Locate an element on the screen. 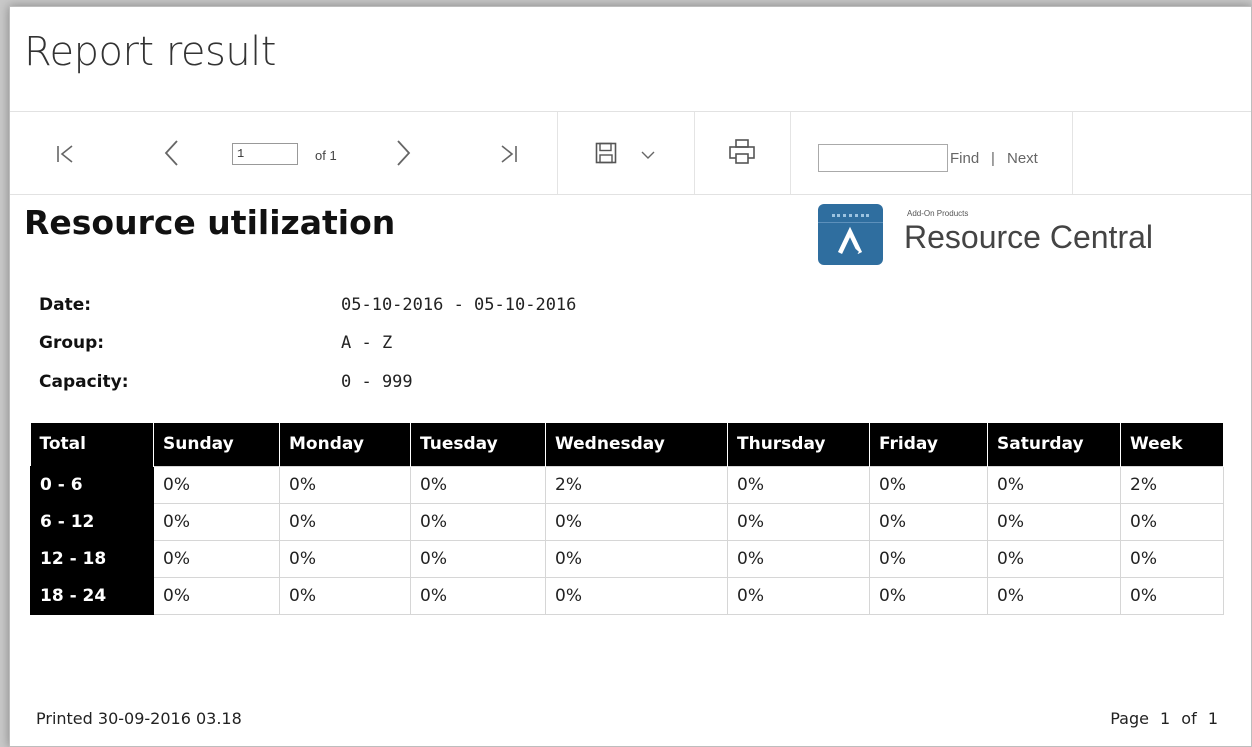  column-header-wednesday: Wednesday is located at coordinates (636, 444).